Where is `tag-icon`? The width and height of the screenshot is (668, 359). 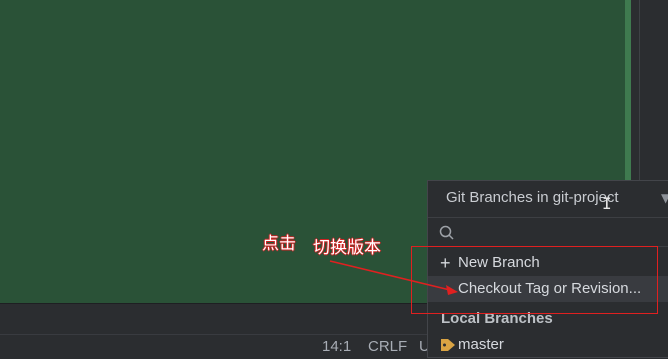
tag-icon is located at coordinates (448, 345).